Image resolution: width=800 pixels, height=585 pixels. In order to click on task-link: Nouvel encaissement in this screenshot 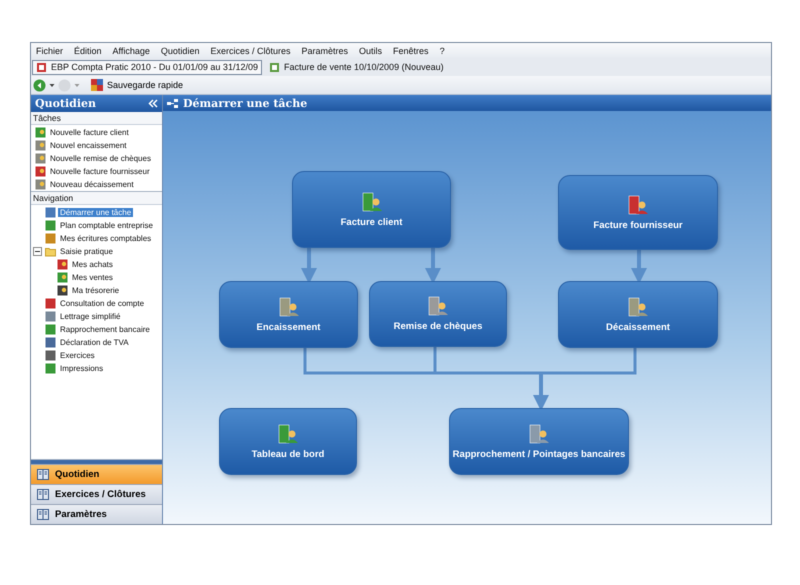, I will do `click(88, 145)`.